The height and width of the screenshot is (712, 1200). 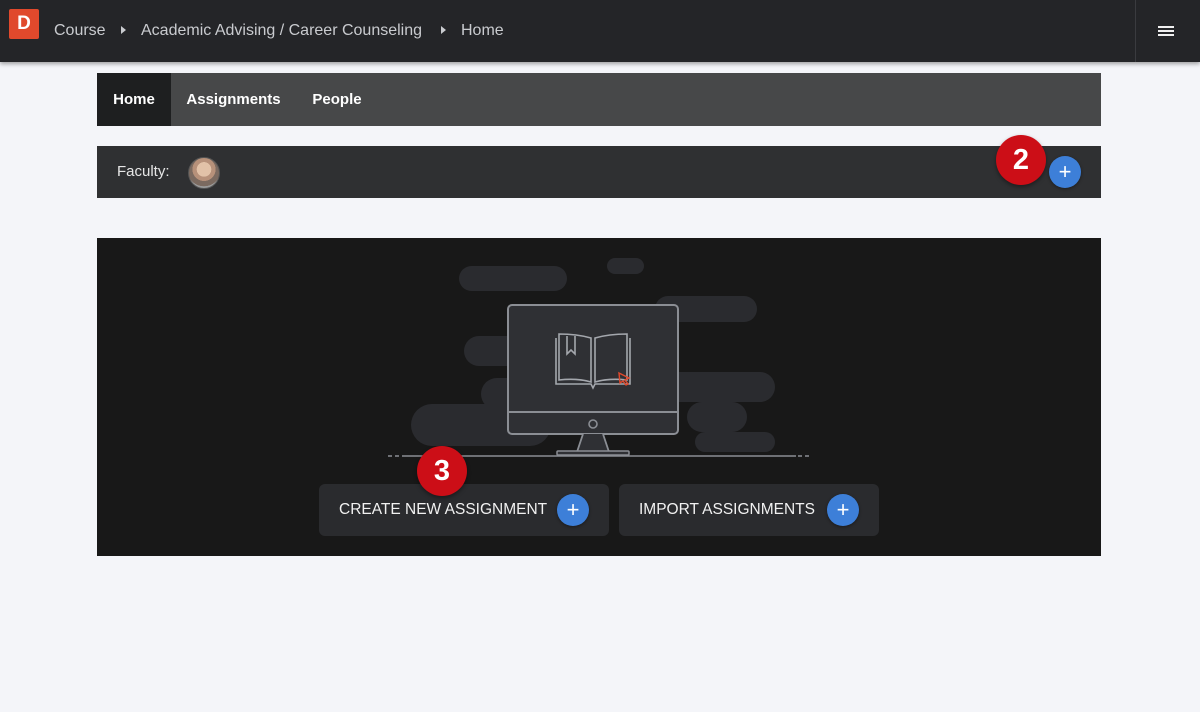 What do you see at coordinates (281, 31) in the screenshot?
I see `breadcrumb-course-name: Academic Advising / Career Counseling` at bounding box center [281, 31].